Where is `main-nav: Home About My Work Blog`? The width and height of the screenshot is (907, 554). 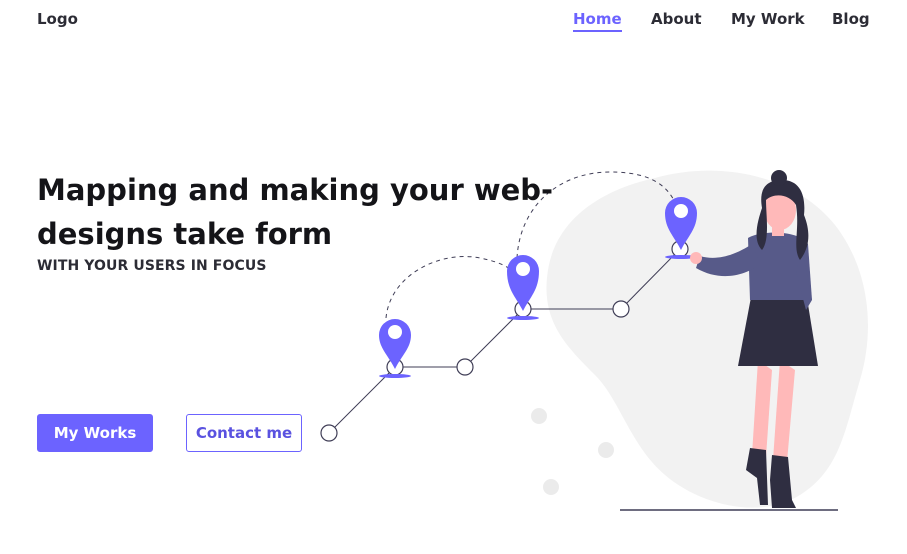
main-nav: Home About My Work Blog is located at coordinates (453, 25).